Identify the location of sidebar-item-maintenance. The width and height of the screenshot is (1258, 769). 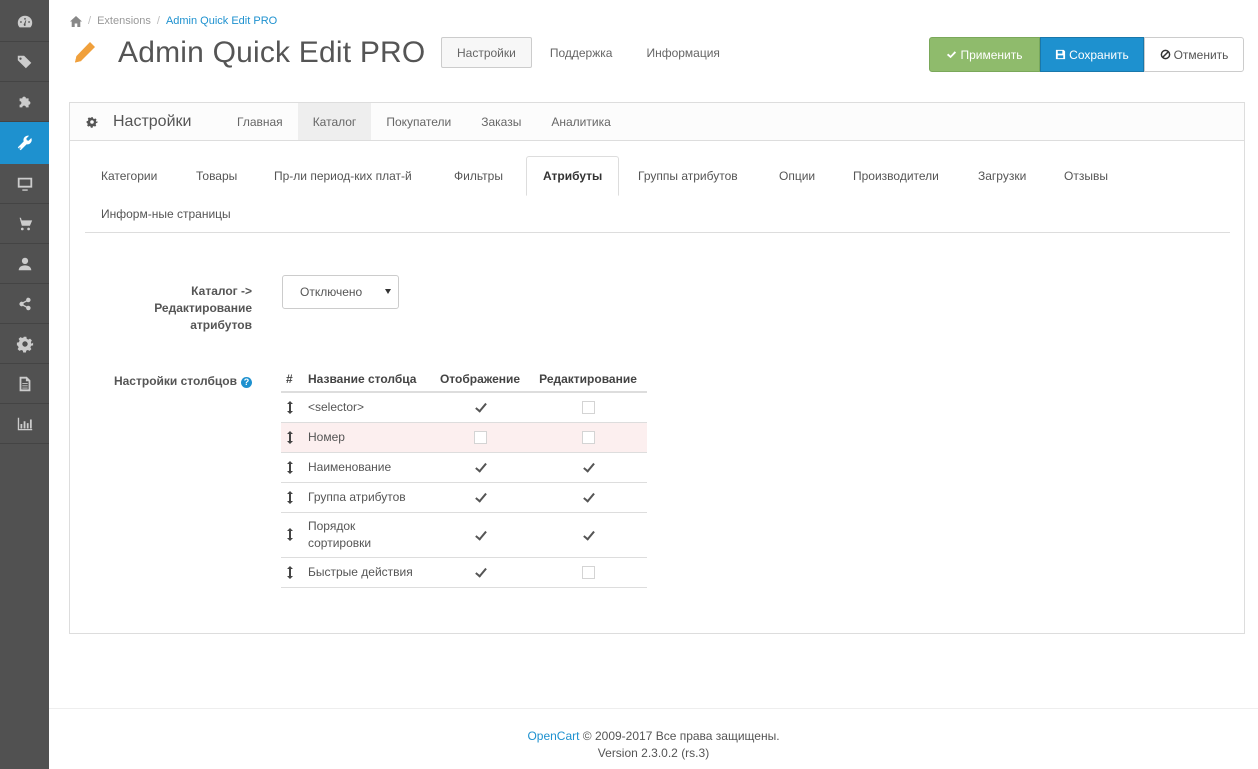
(24, 384).